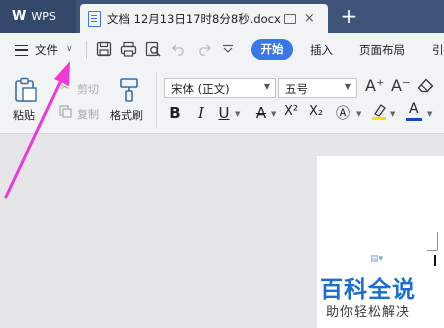 This screenshot has height=328, width=444. I want to click on undo-icon, so click(179, 49).